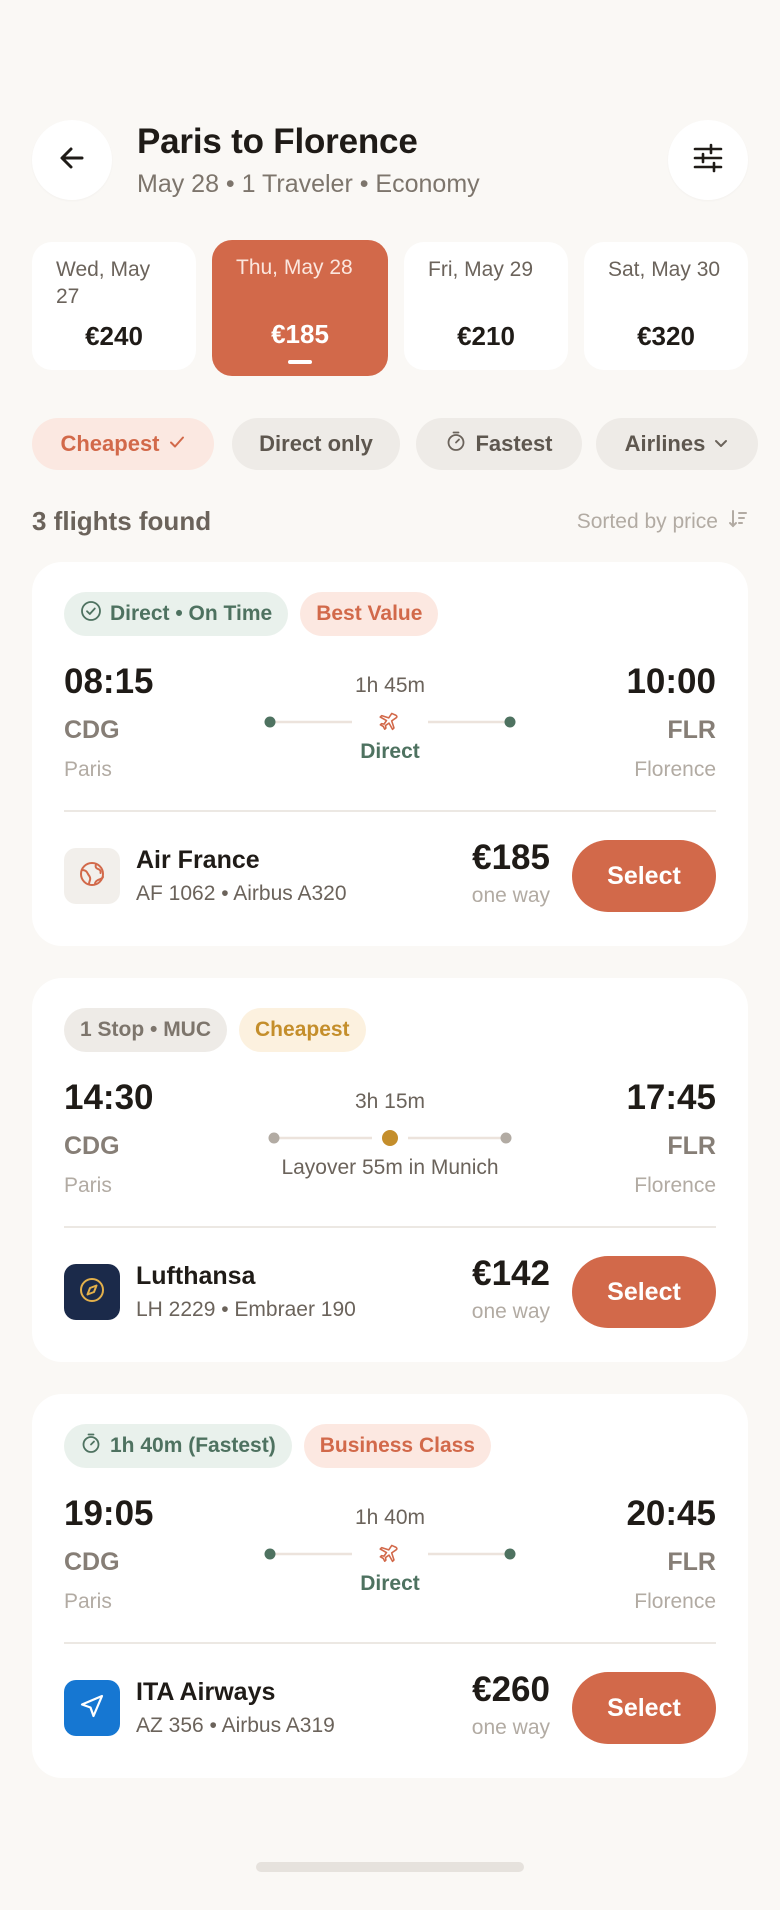 The height and width of the screenshot is (1910, 780). Describe the element at coordinates (308, 184) in the screenshot. I see `trip-summary: May 28 • 1 Traveler • Economy` at that location.